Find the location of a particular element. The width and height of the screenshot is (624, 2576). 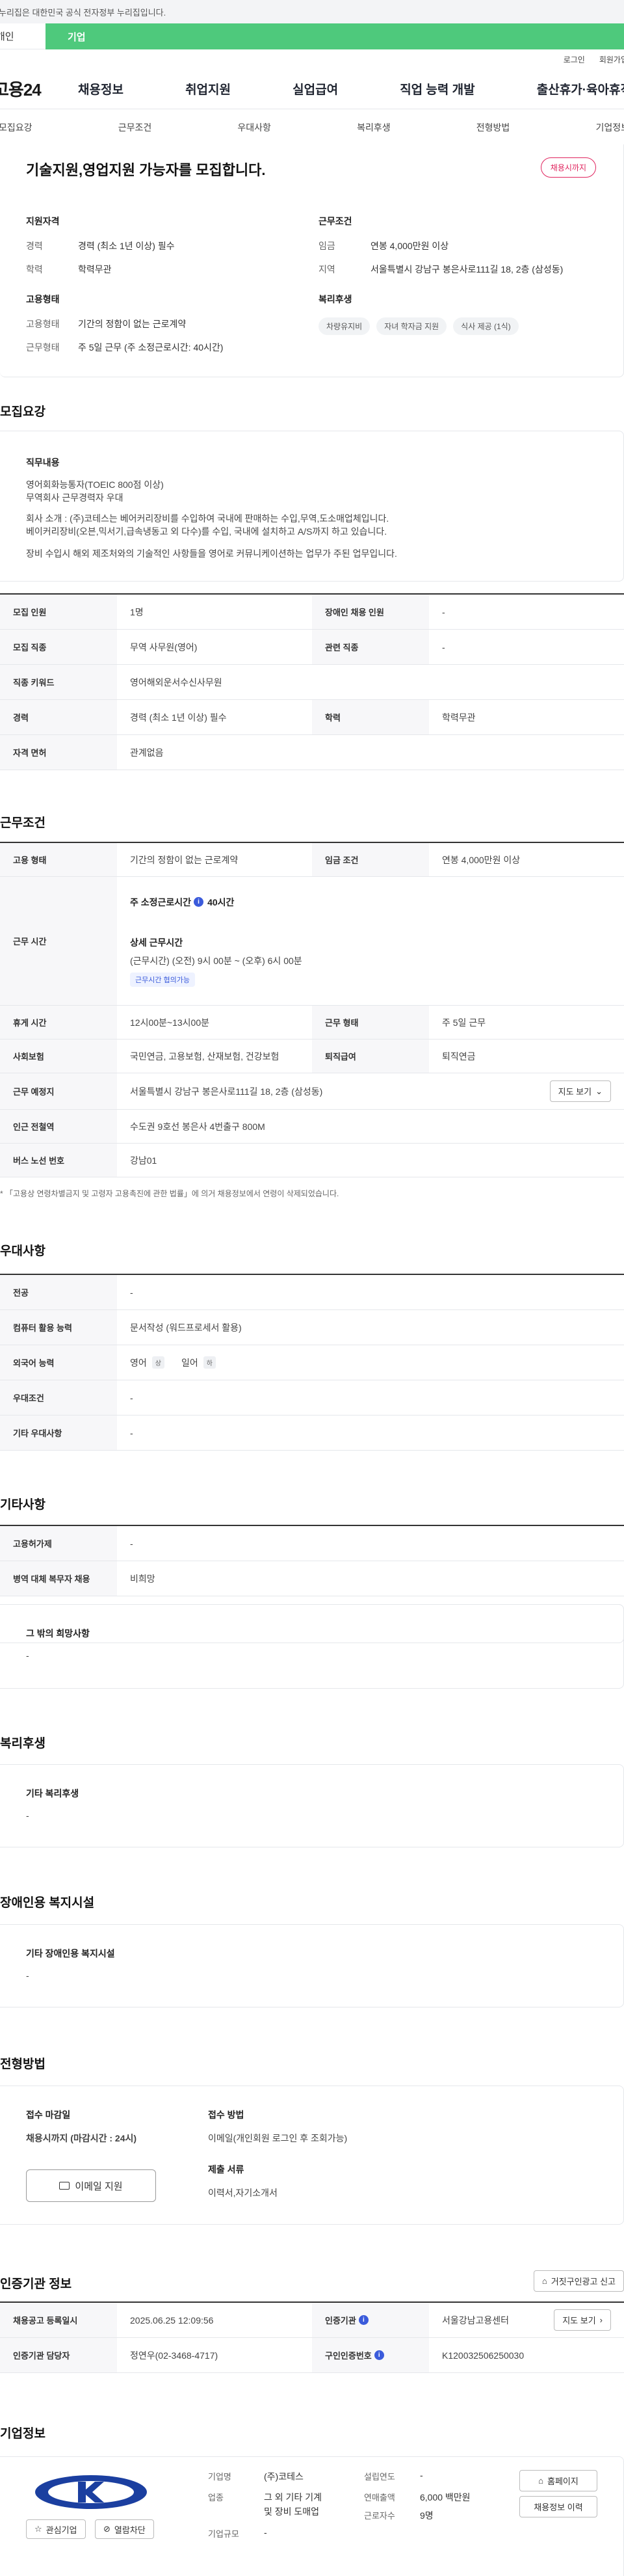

recruit-history-button: 채용정보 이력 is located at coordinates (558, 2506).